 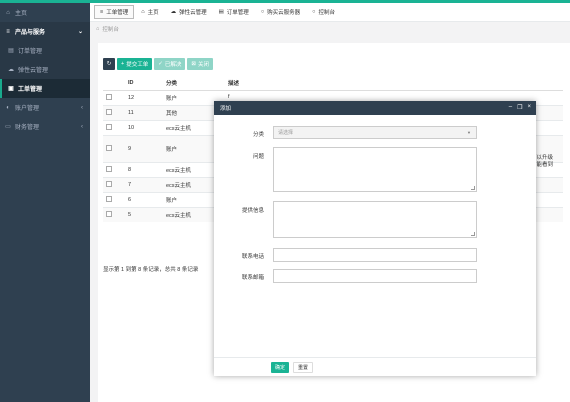 What do you see at coordinates (375, 108) in the screenshot?
I see `dialog-header: 添加 – ❐ ×` at bounding box center [375, 108].